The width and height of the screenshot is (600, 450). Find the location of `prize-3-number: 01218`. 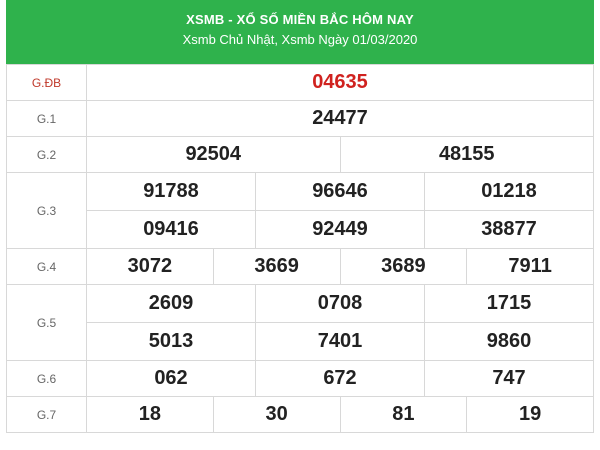

prize-3-number: 01218 is located at coordinates (509, 191).